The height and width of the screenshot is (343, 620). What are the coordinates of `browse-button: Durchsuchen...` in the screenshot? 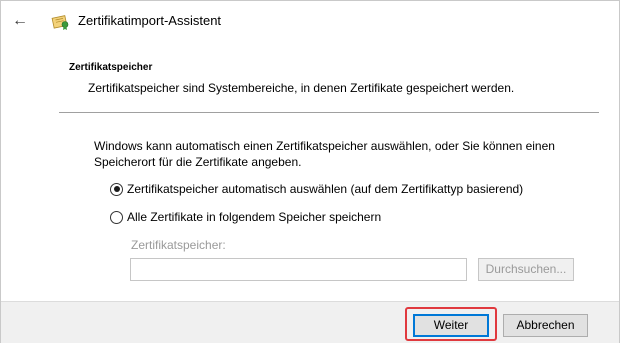 It's located at (526, 269).